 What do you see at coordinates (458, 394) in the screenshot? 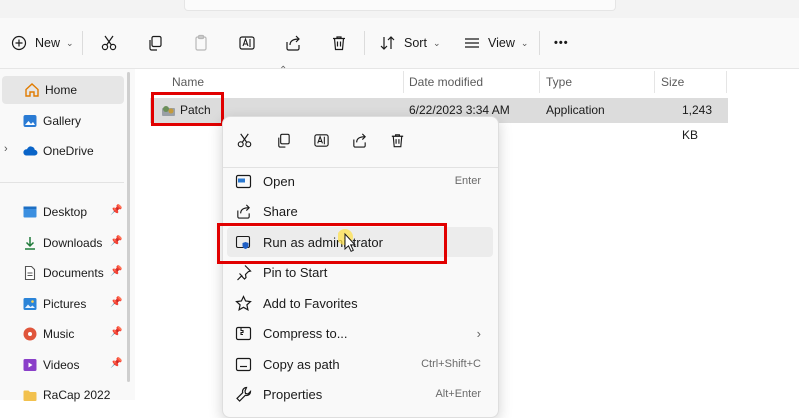
I see `menu-item-shortcut: Alt+Enter` at bounding box center [458, 394].